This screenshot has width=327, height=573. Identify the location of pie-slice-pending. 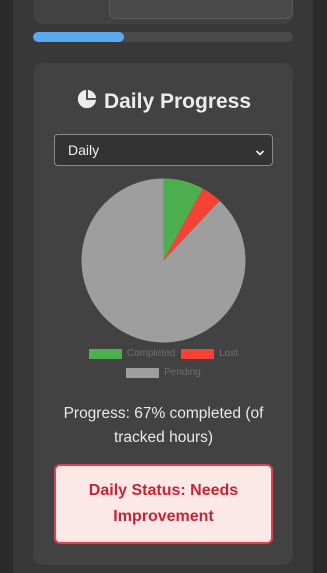
(163, 260).